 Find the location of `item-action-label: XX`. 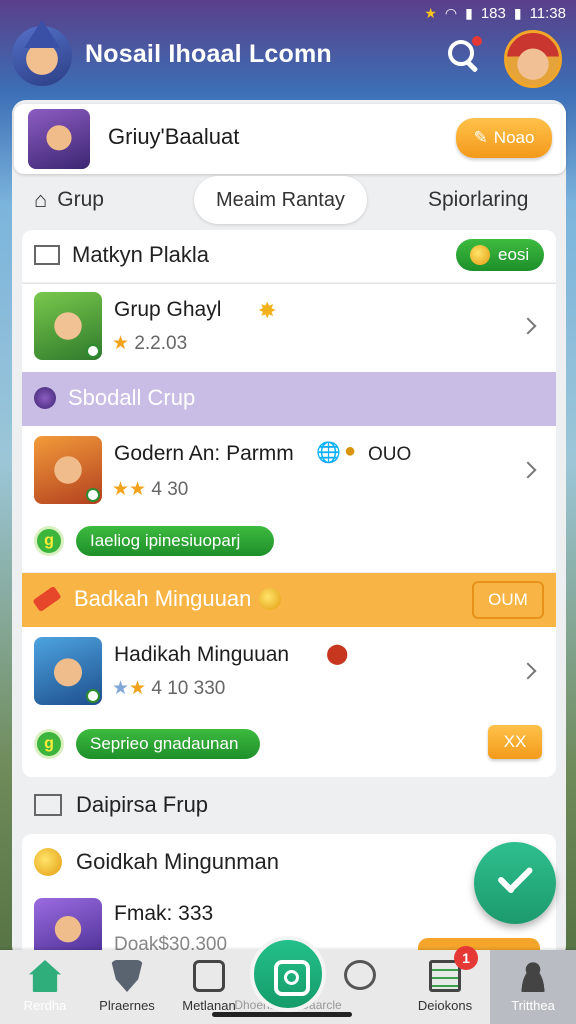

item-action-label: XX is located at coordinates (515, 741).